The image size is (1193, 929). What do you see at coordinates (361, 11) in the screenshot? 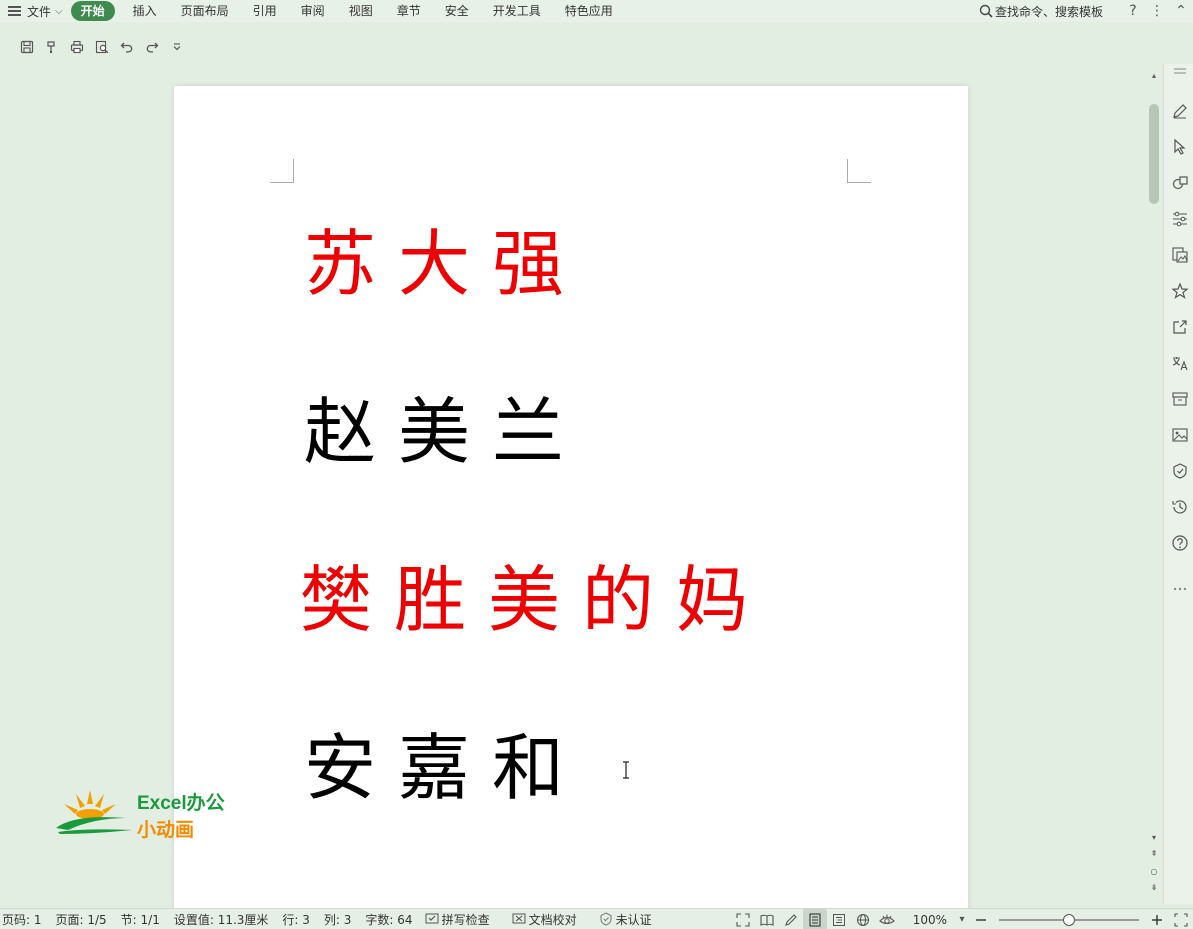
I see `tab-view: 视图` at bounding box center [361, 11].